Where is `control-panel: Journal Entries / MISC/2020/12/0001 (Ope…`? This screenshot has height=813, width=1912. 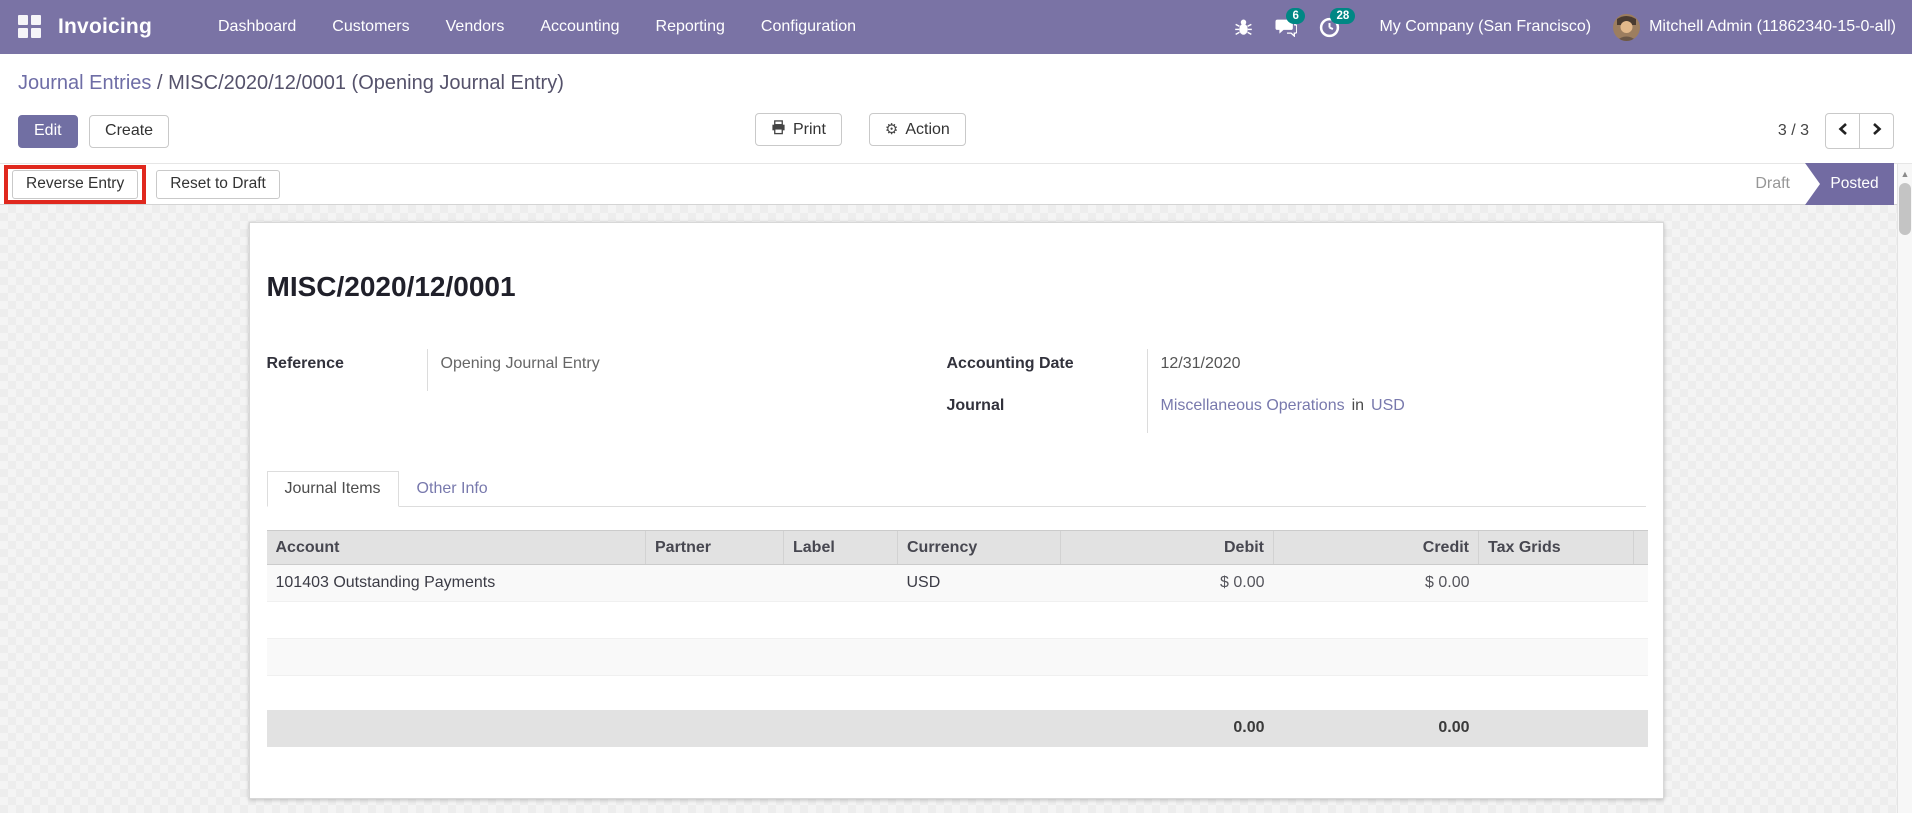
control-panel: Journal Entries / MISC/2020/12/0001 (Ope… is located at coordinates (956, 108).